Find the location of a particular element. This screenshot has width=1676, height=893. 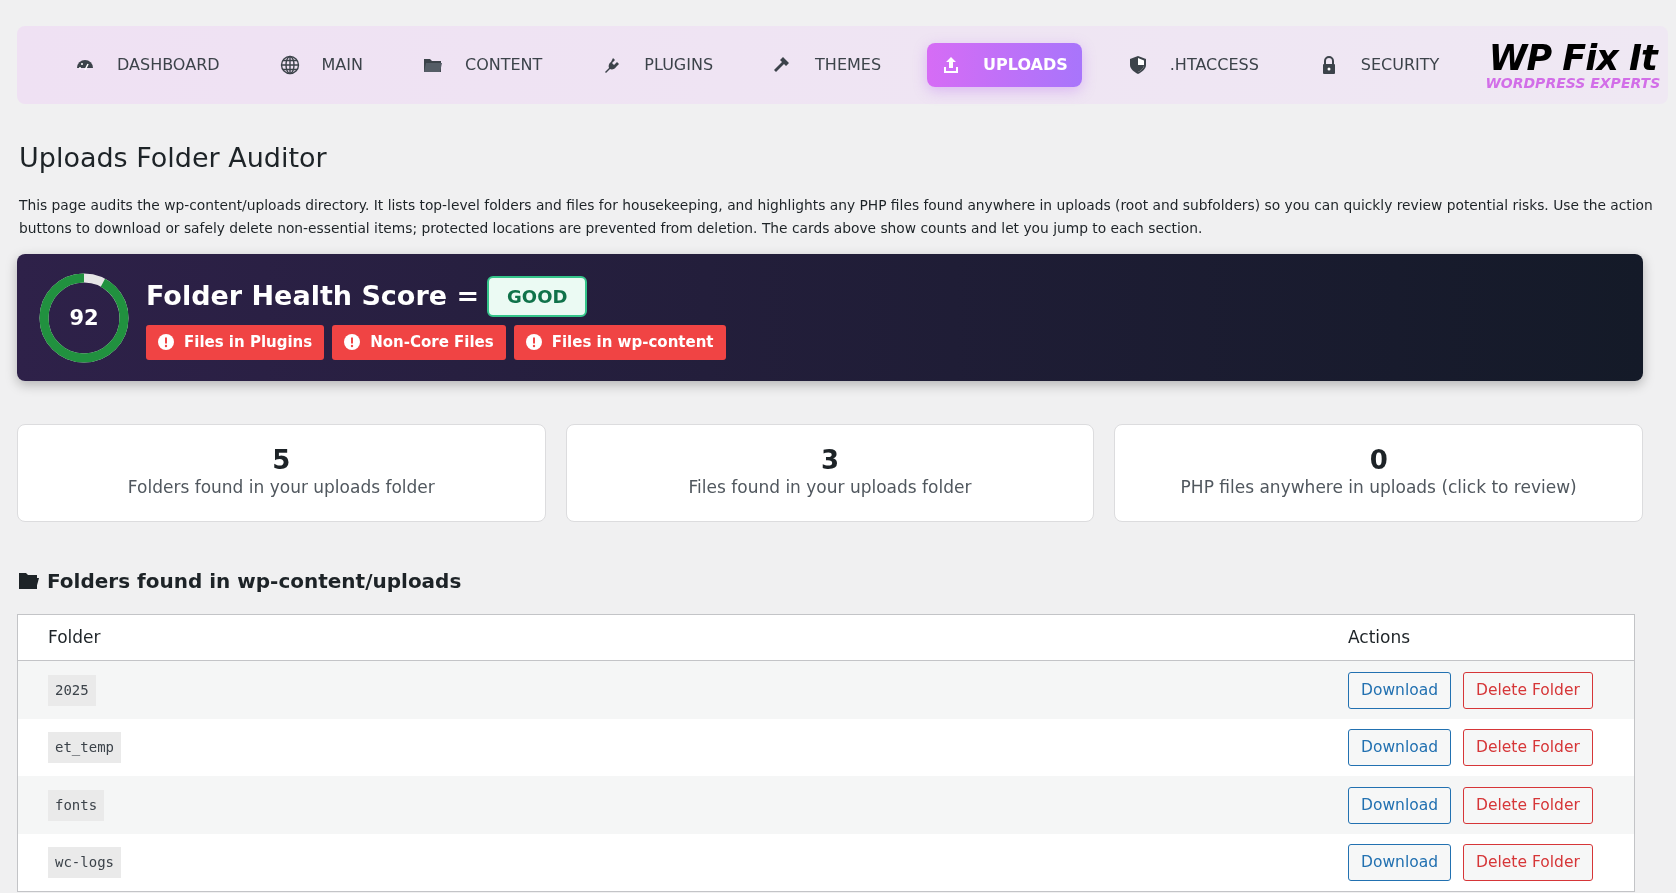

nav-tab: DASHBOARD is located at coordinates (147, 65).